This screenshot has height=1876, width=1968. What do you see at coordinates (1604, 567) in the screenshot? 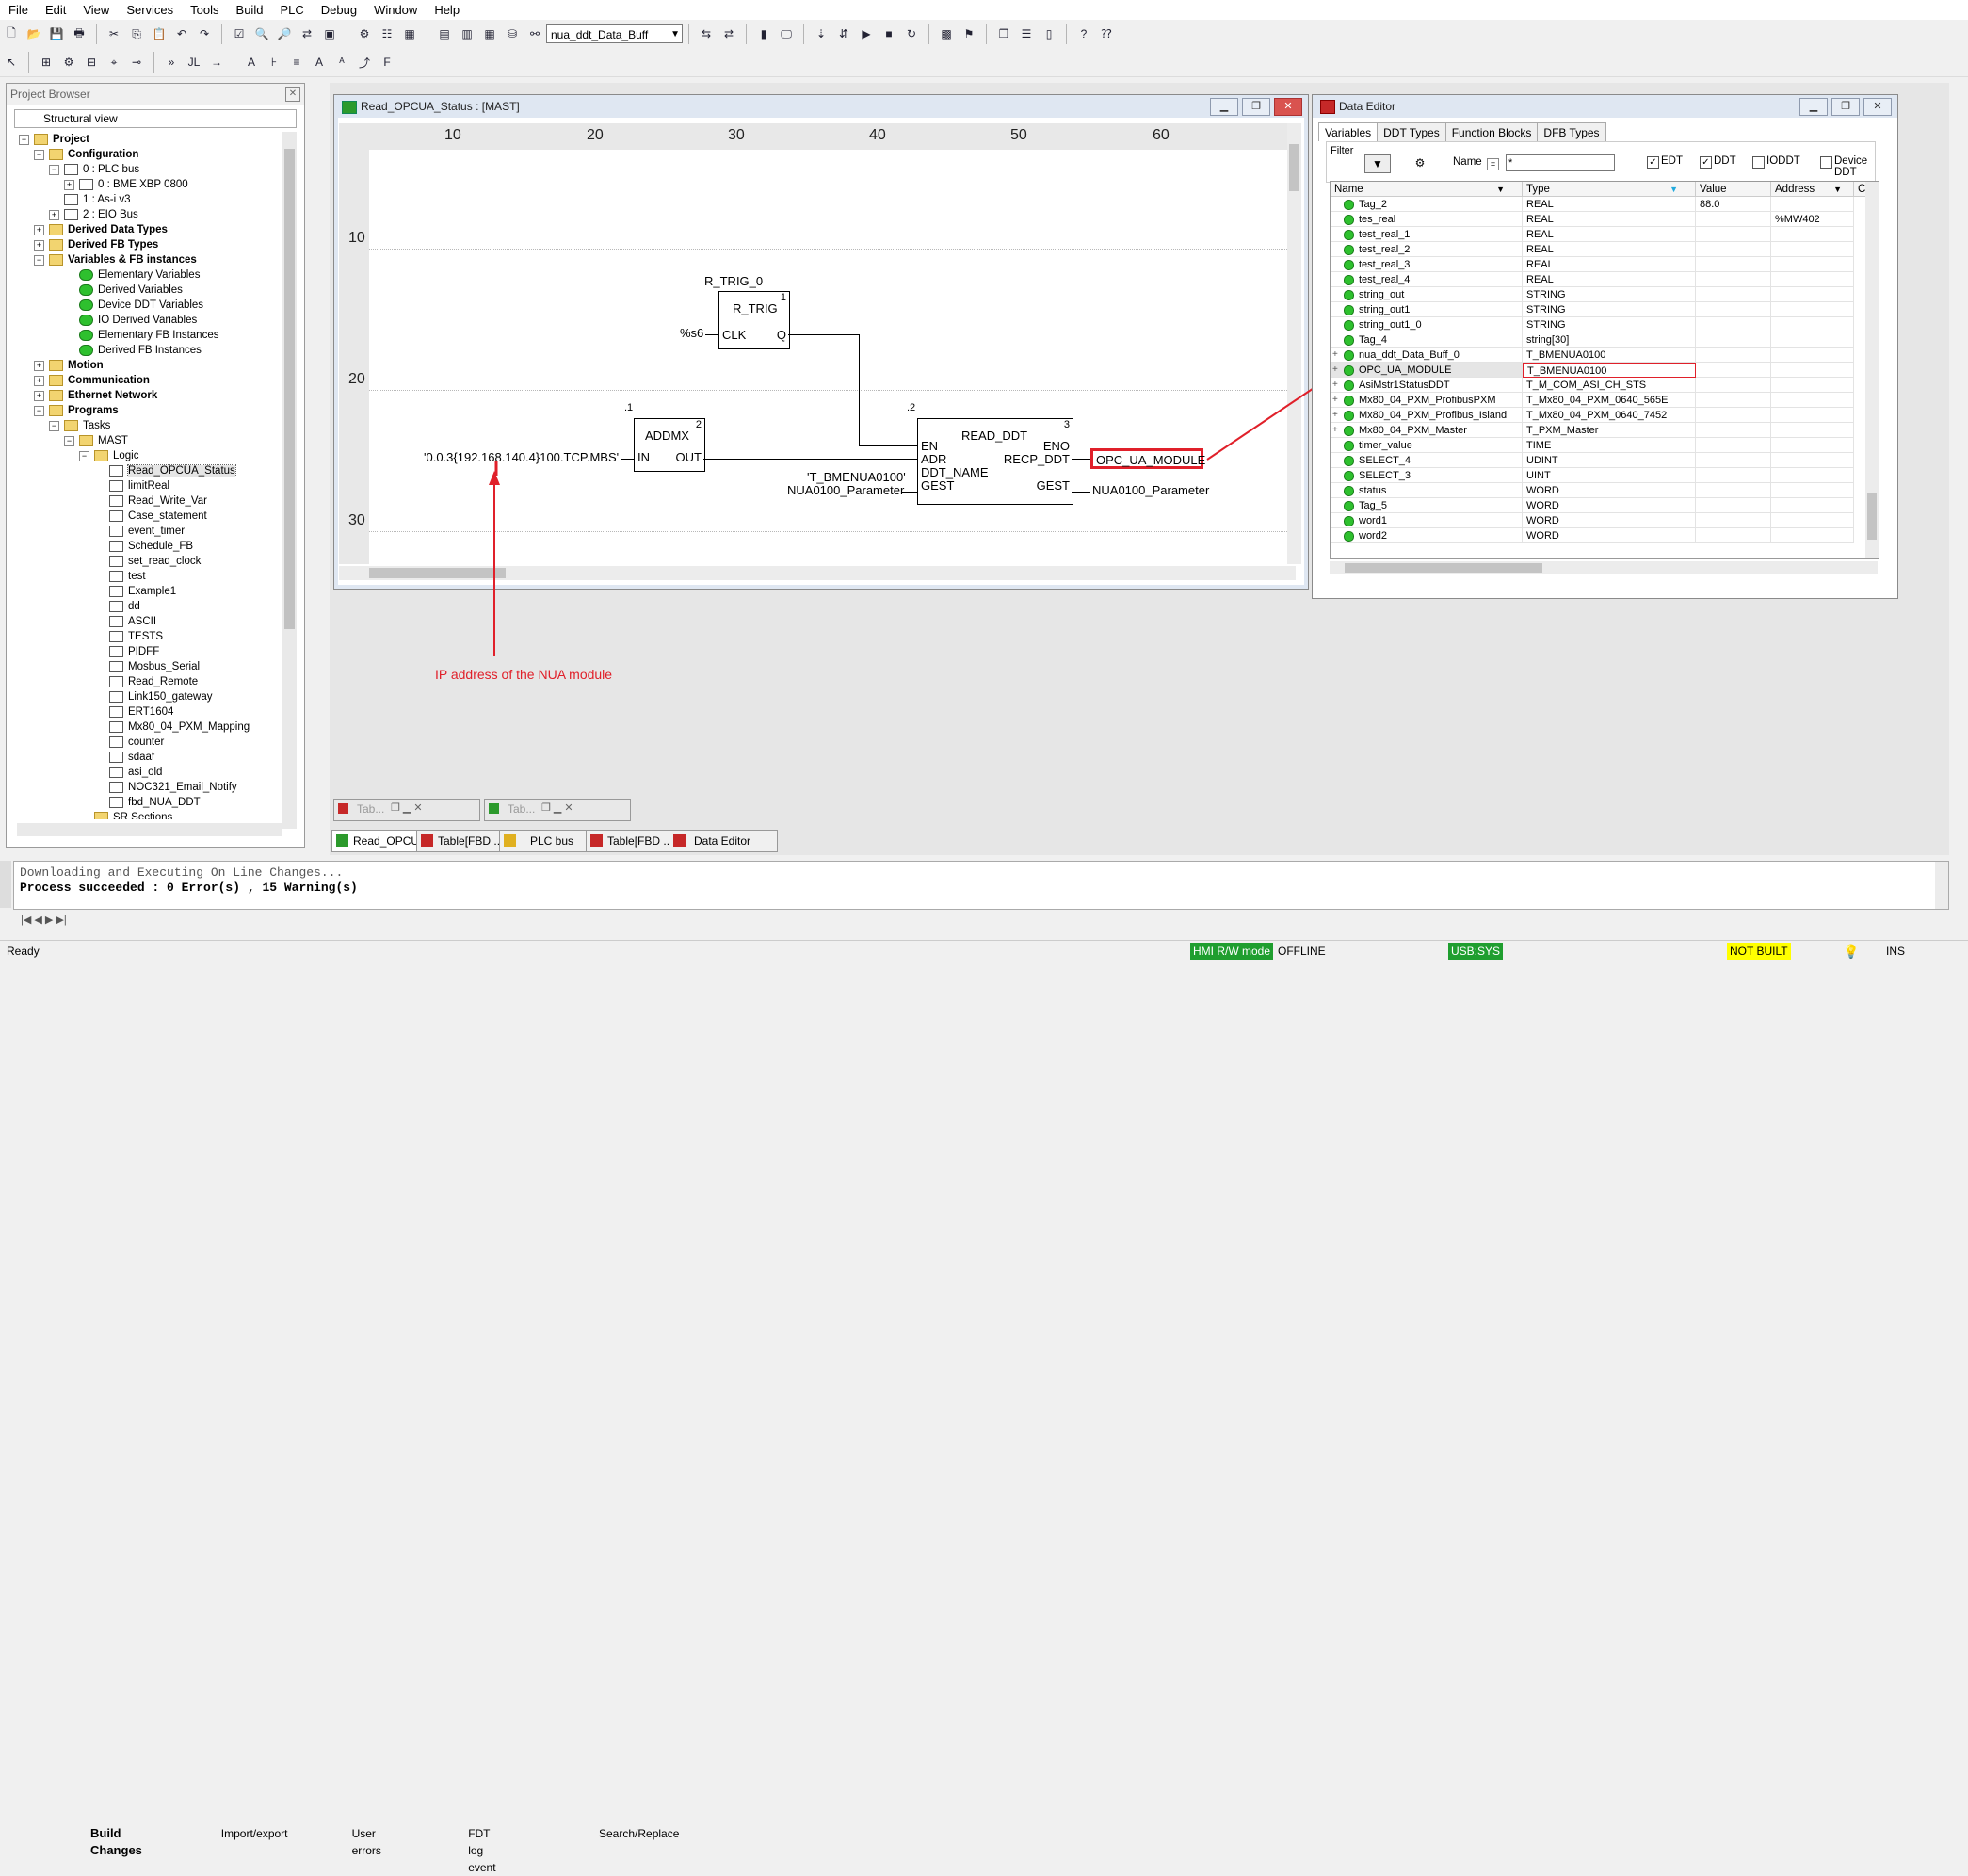
I see `variables-hscrollbar` at bounding box center [1604, 567].